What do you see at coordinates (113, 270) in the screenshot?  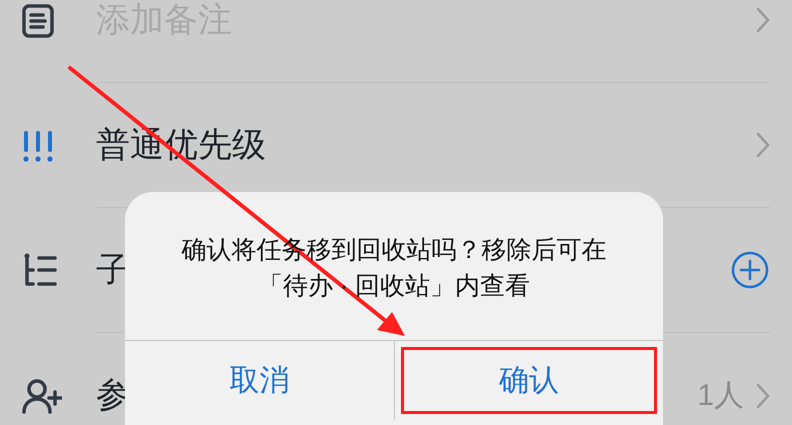 I see `row-label: 子` at bounding box center [113, 270].